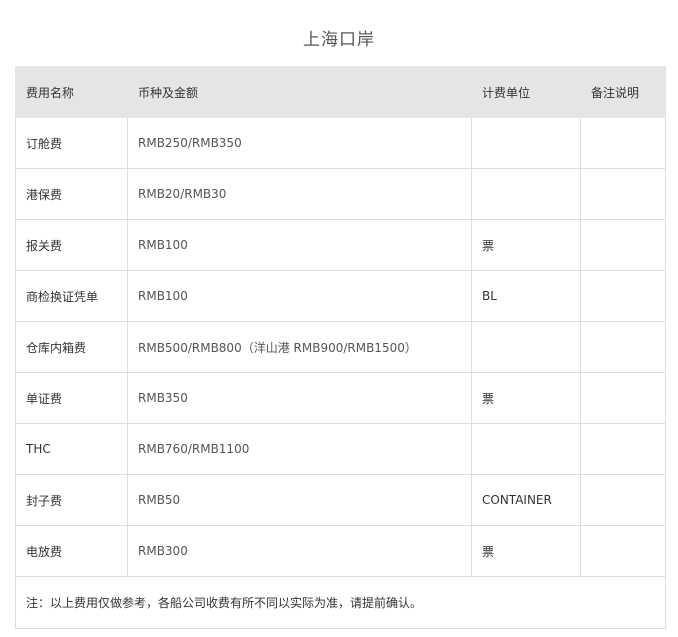 The height and width of the screenshot is (637, 678). I want to click on fee-name-cell: 电放费, so click(71, 551).